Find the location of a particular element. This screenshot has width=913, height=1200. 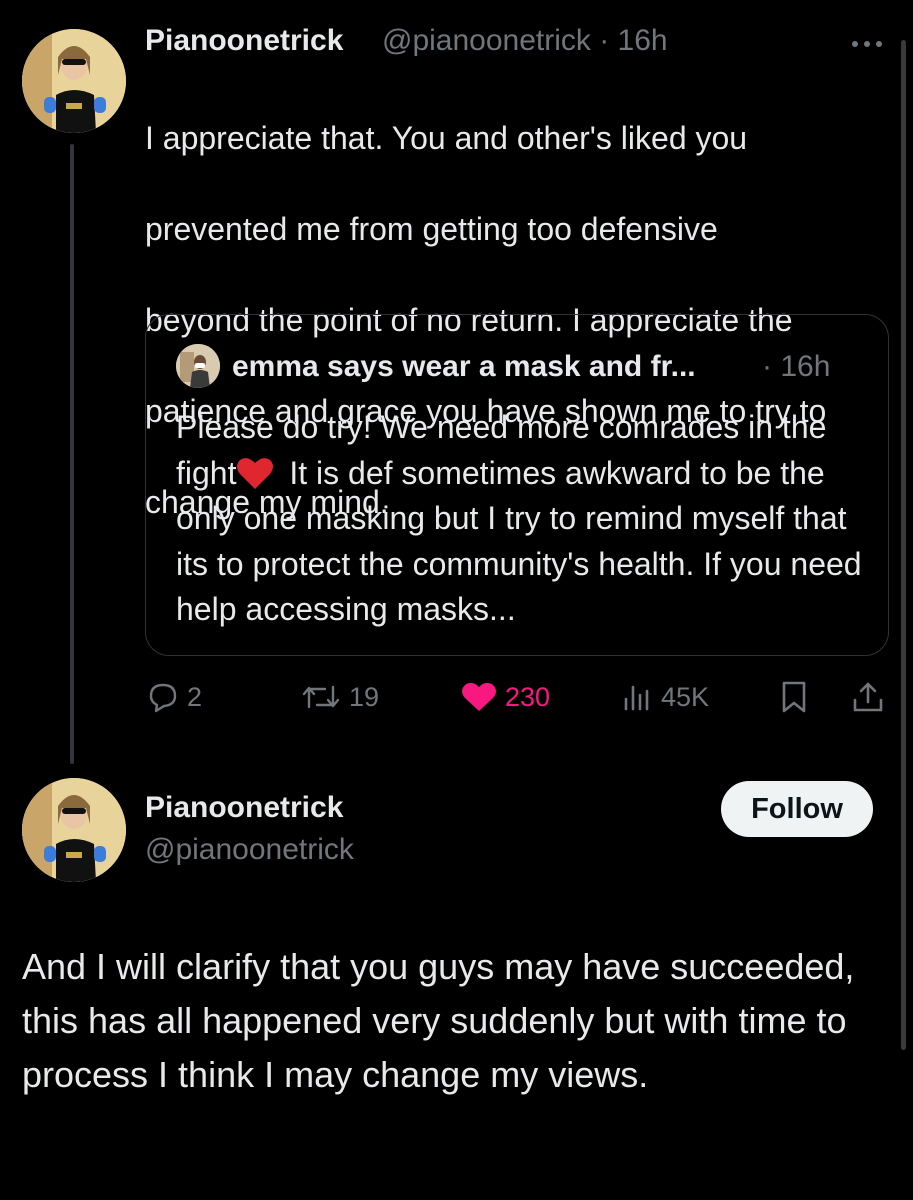

reply-button: 2 is located at coordinates (174, 697).